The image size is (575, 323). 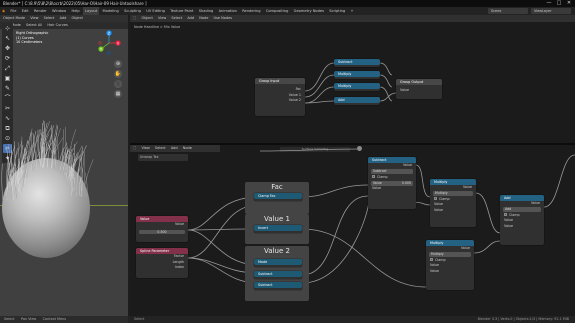 I want to click on view-layer-selector: ViewLayer, so click(x=551, y=11).